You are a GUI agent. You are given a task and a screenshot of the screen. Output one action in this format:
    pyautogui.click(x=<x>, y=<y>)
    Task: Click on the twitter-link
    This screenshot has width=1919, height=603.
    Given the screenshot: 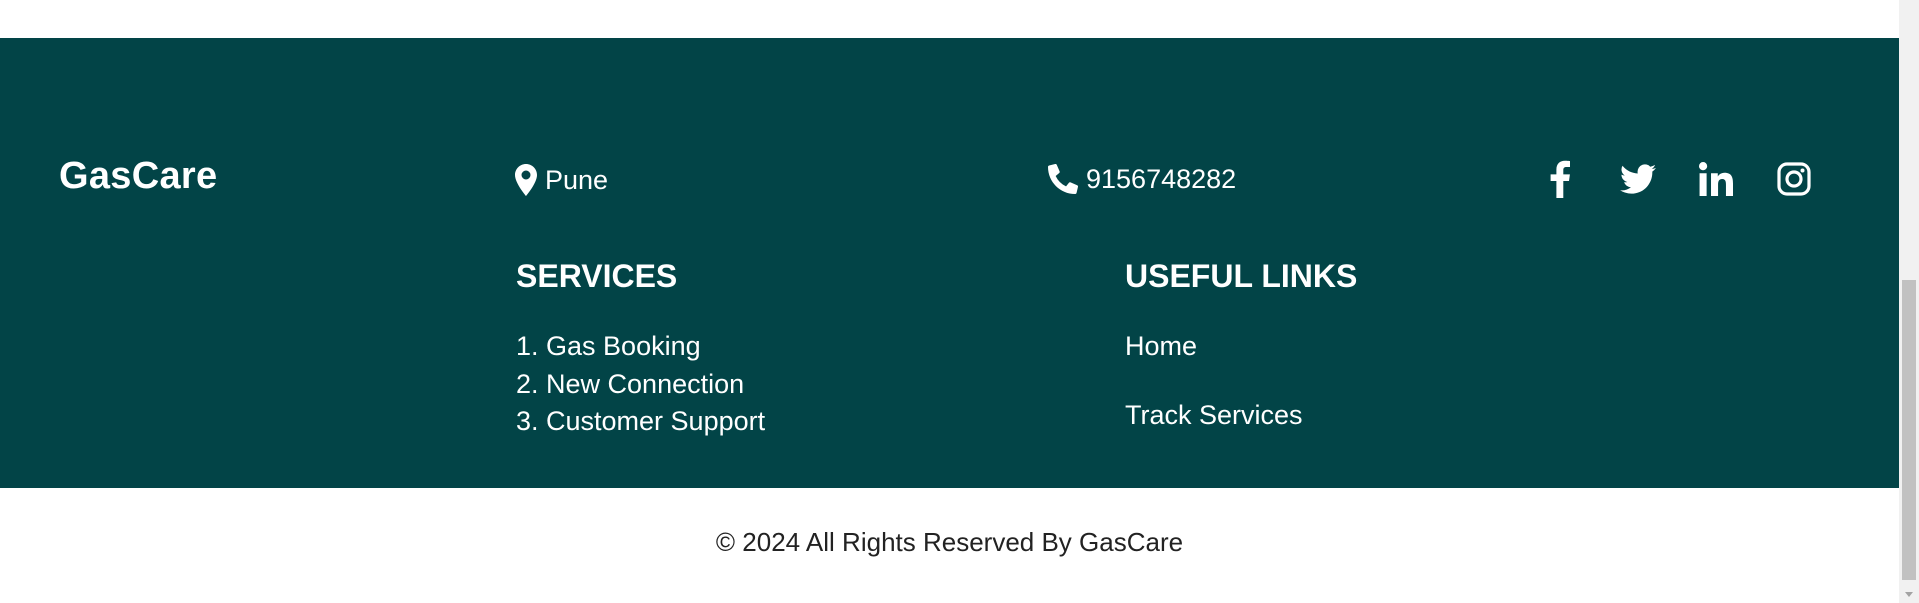 What is the action you would take?
    pyautogui.click(x=1638, y=181)
    